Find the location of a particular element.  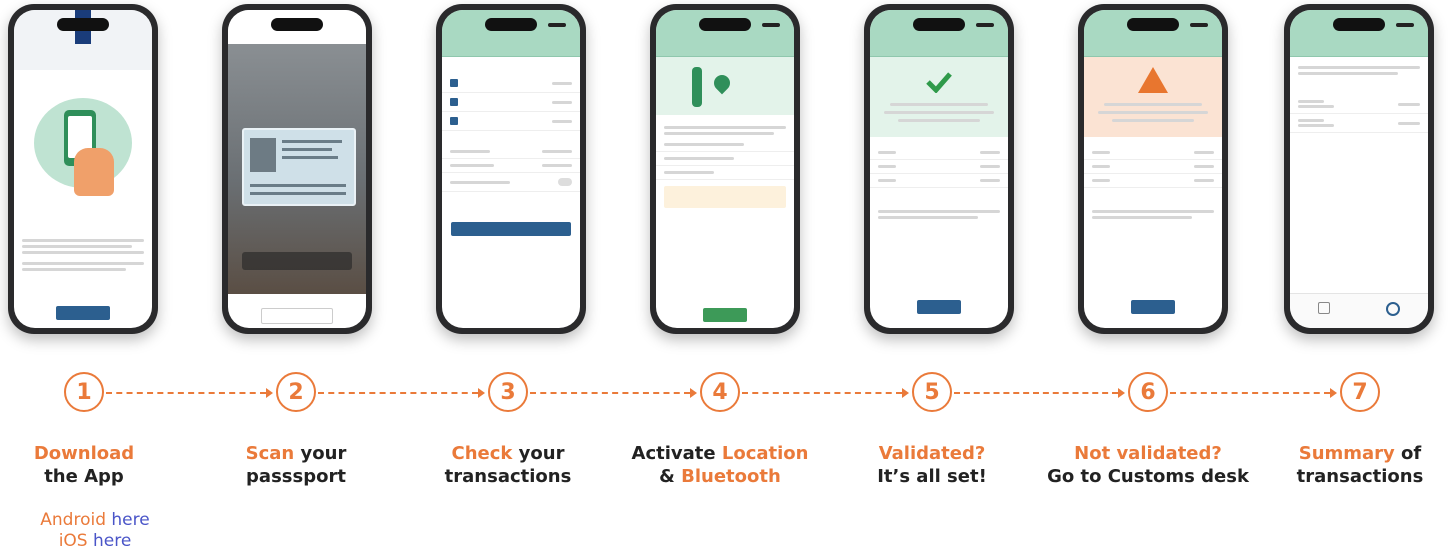

step-number-3: 3 is located at coordinates (508, 392).